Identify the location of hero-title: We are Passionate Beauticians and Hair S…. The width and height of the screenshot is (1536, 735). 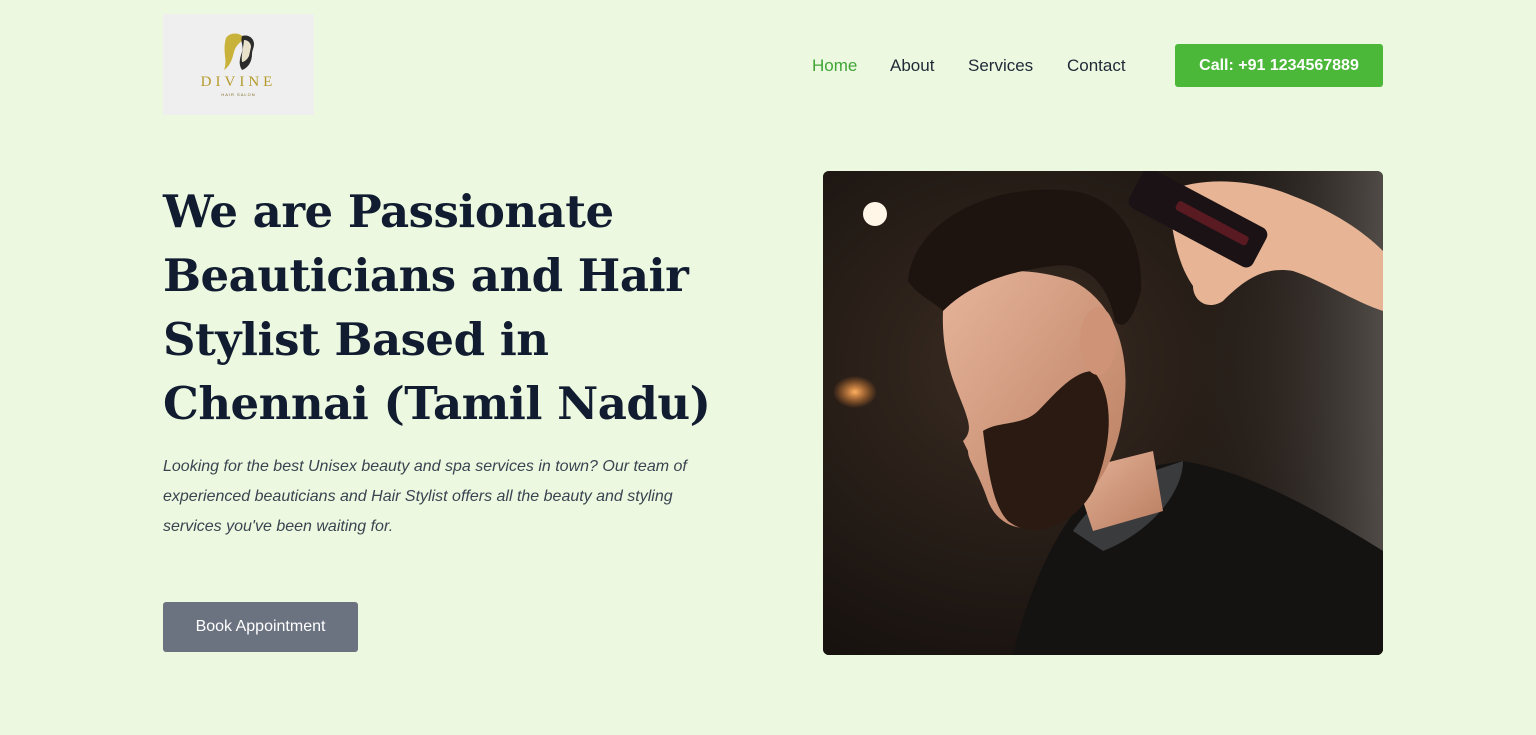
(437, 307).